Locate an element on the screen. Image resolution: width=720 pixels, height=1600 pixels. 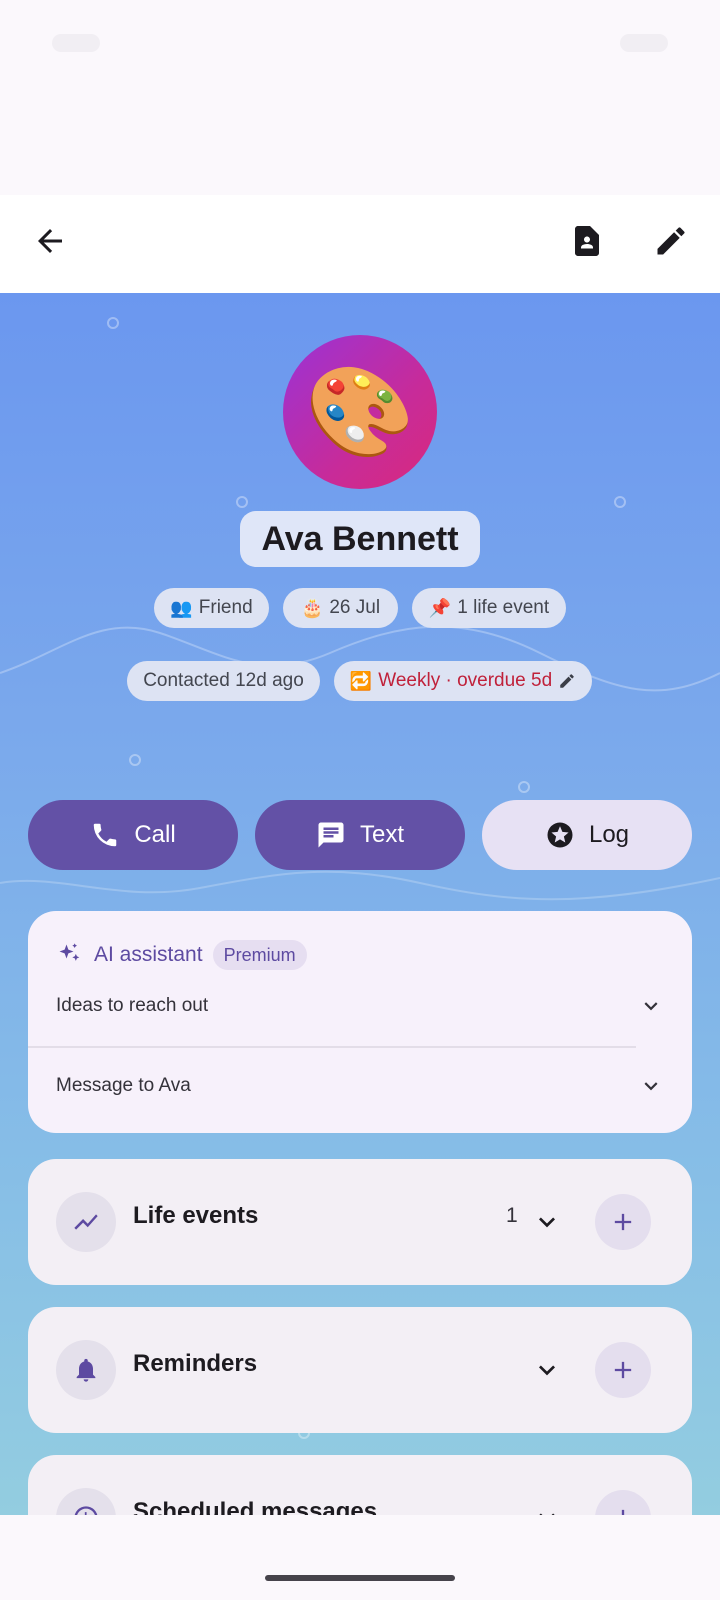
reminders-expand is located at coordinates (547, 1370).